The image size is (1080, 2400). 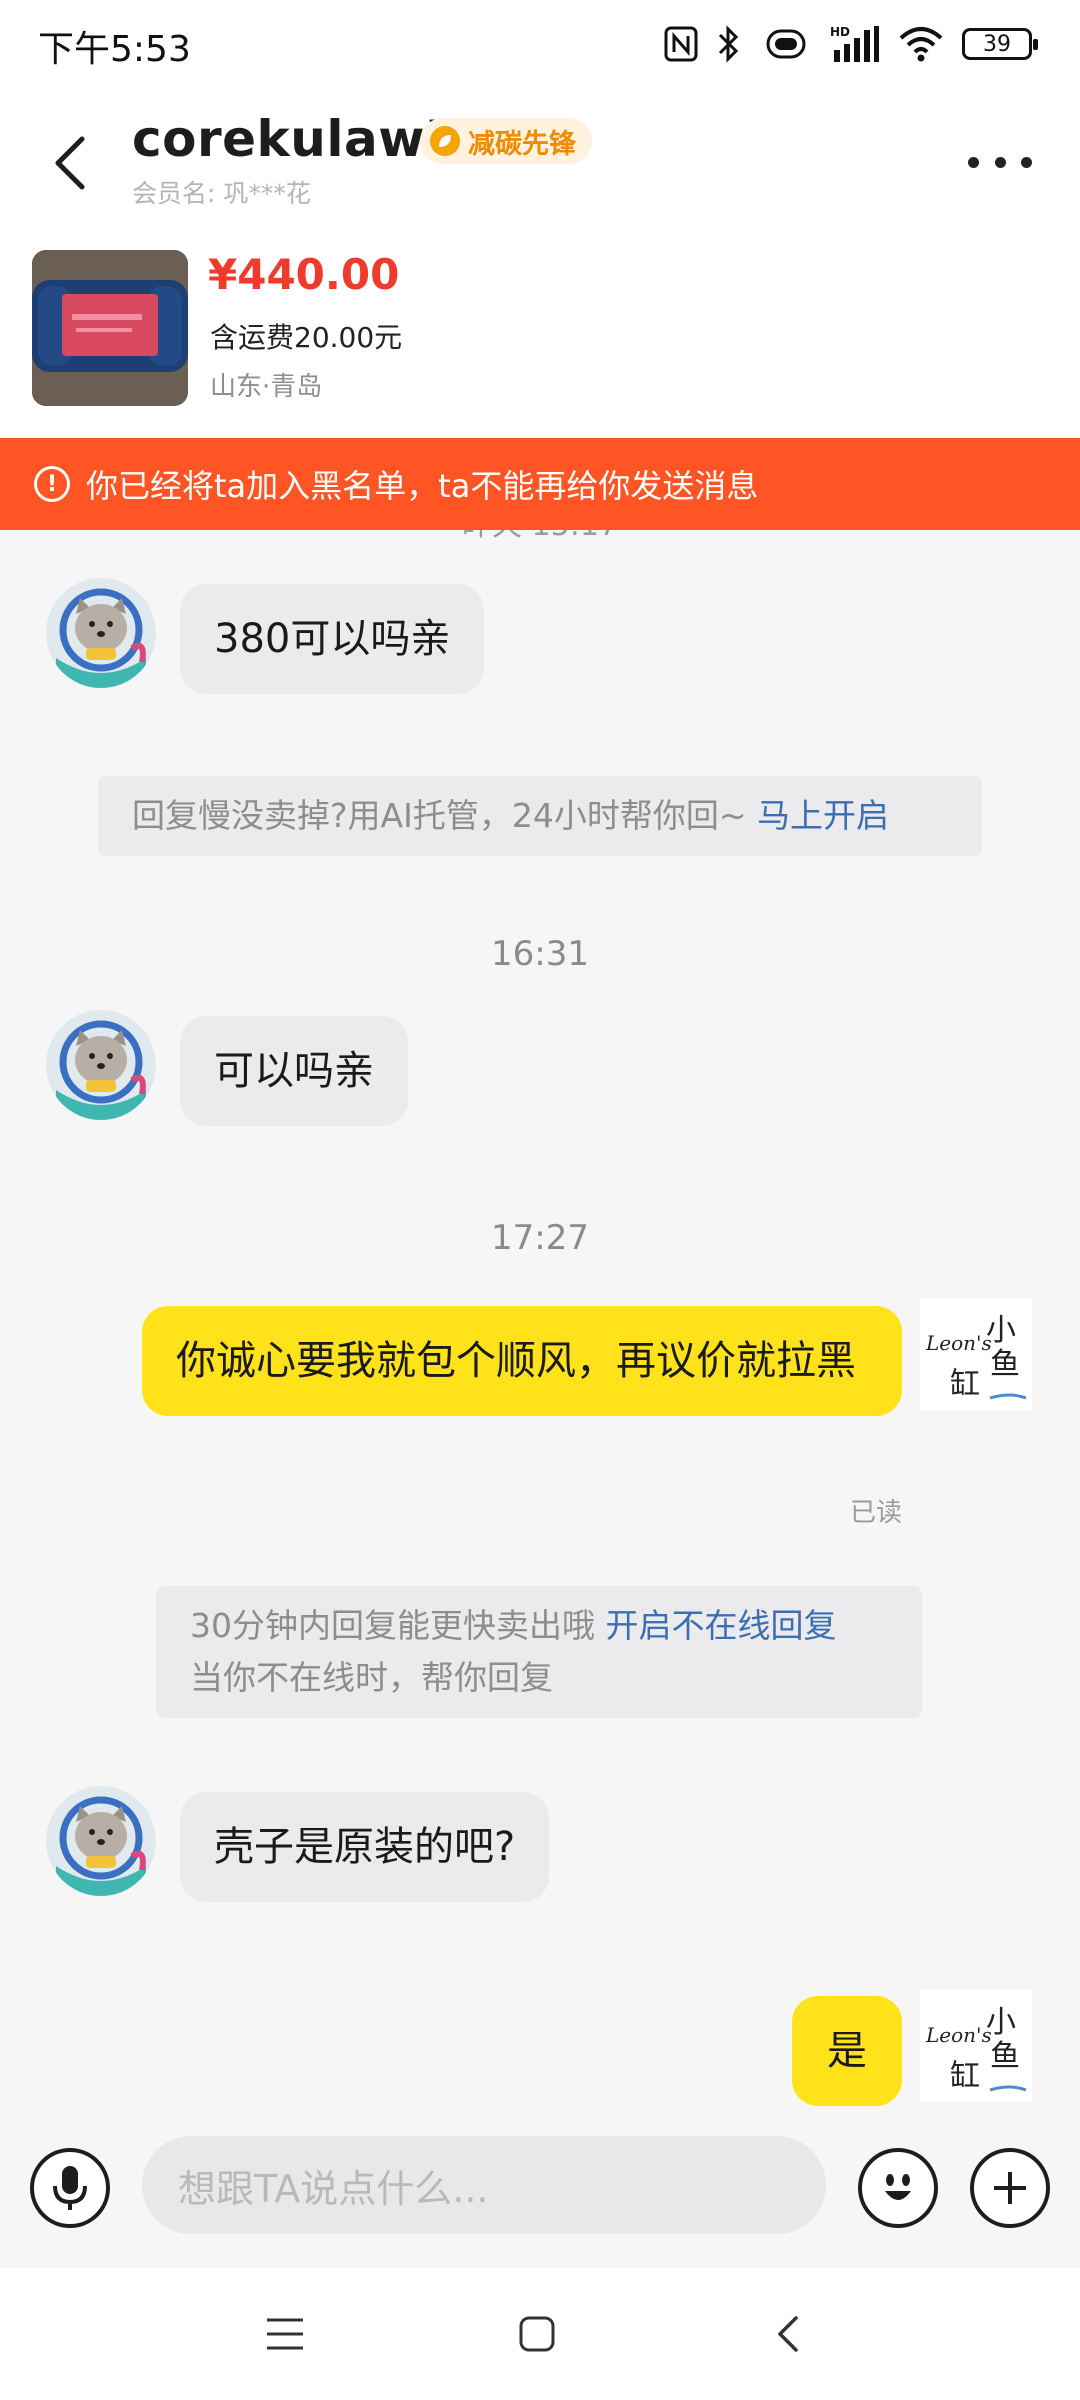 What do you see at coordinates (332, 639) in the screenshot?
I see `message-bubble-1: 380可以吗亲` at bounding box center [332, 639].